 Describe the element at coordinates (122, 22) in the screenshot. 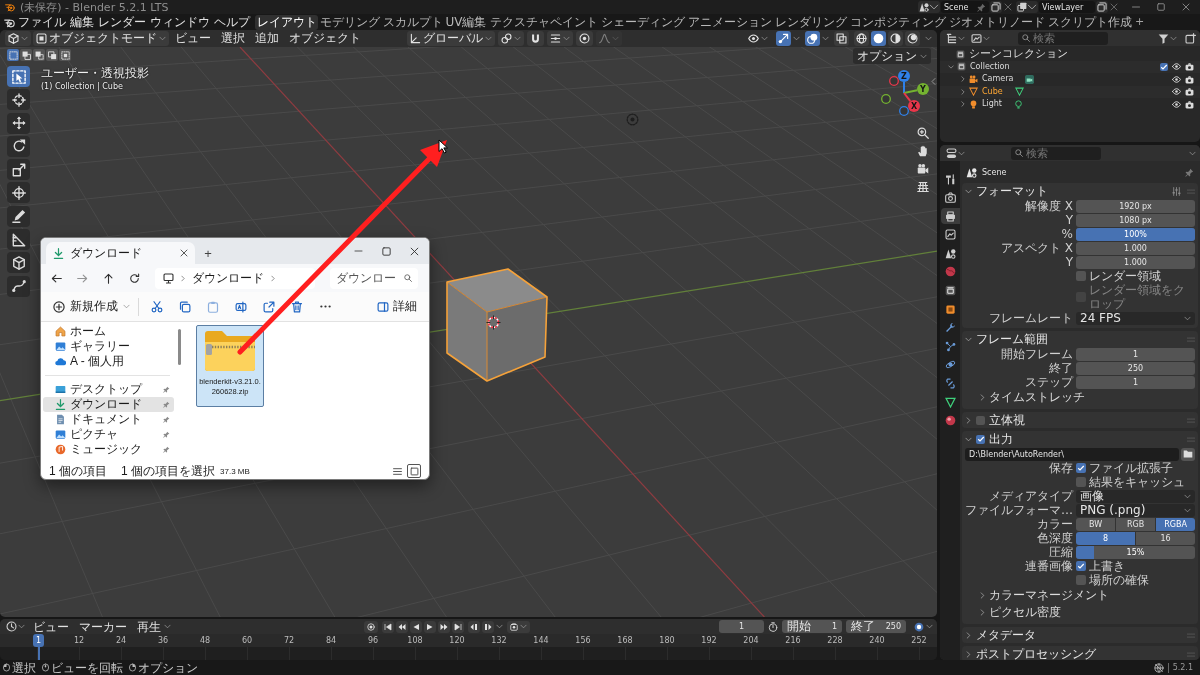

I see `menu-item: レンダー` at that location.